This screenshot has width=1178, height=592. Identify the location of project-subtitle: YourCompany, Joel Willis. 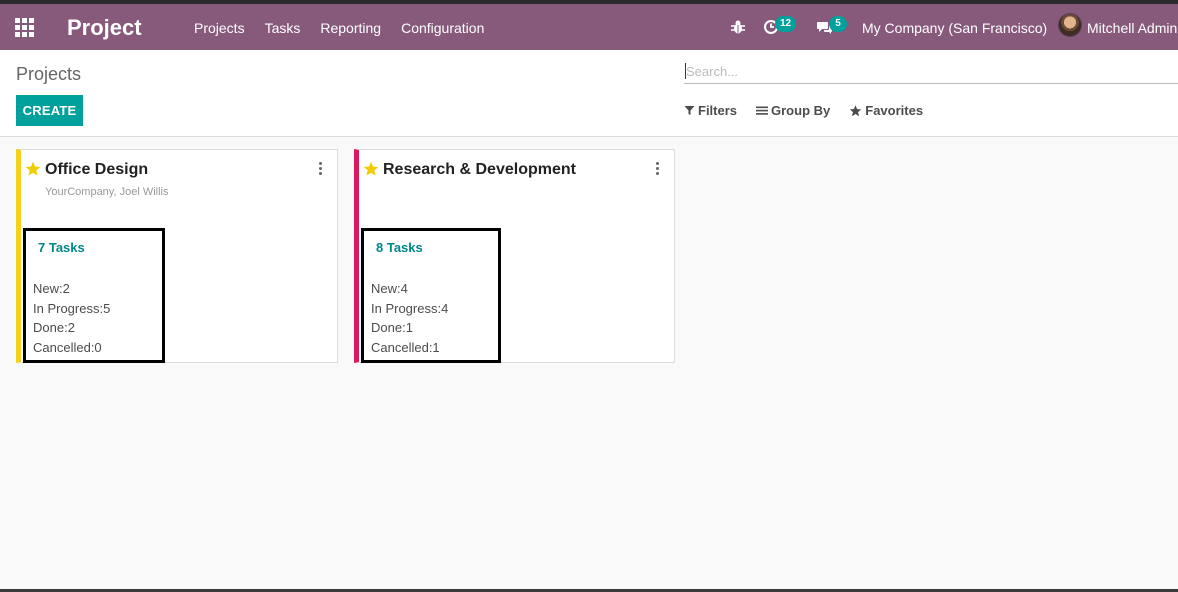
(107, 192).